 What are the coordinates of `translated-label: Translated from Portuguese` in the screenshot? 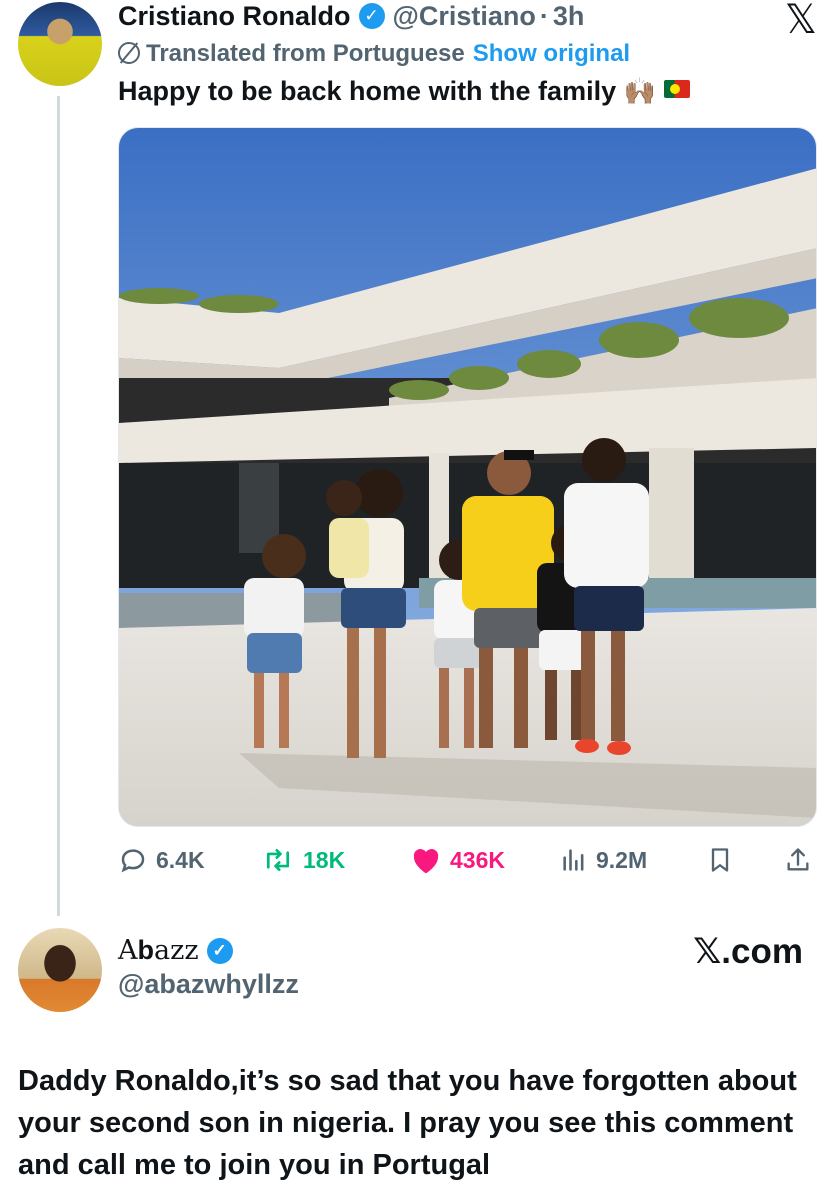 It's located at (305, 53).